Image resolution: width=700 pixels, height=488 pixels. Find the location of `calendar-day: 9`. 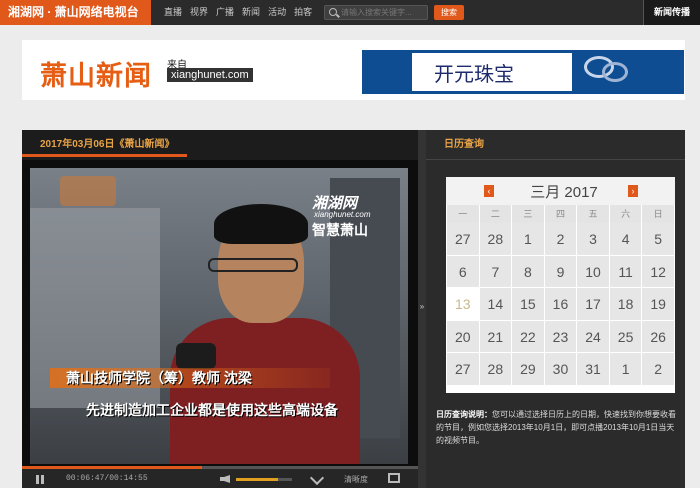

calendar-day: 9 is located at coordinates (561, 271).